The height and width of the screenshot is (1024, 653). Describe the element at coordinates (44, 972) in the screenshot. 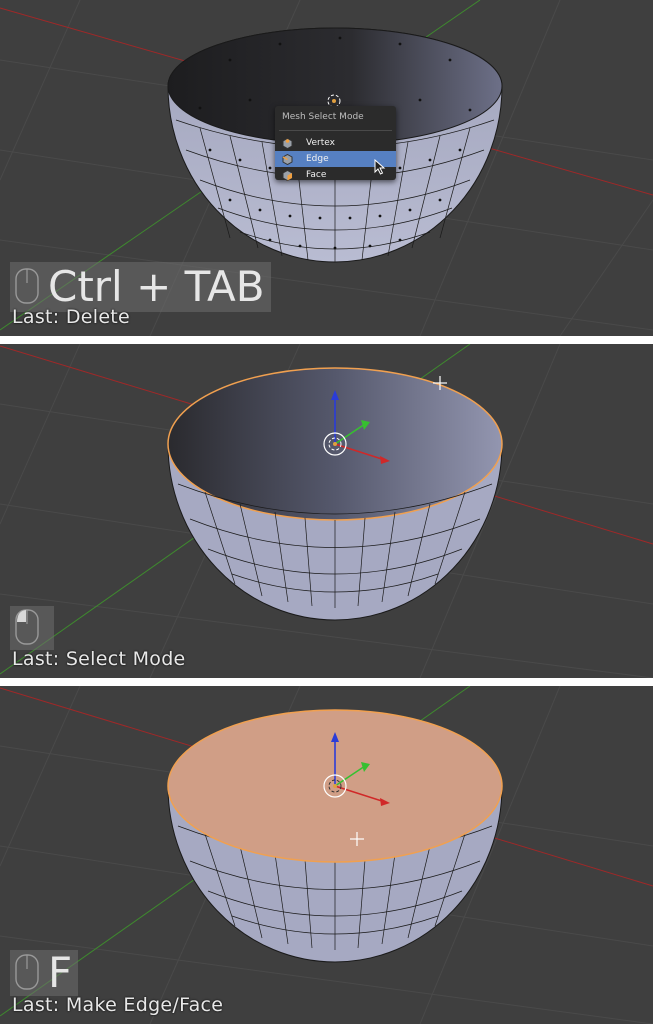

I see `key-overlay: F` at that location.